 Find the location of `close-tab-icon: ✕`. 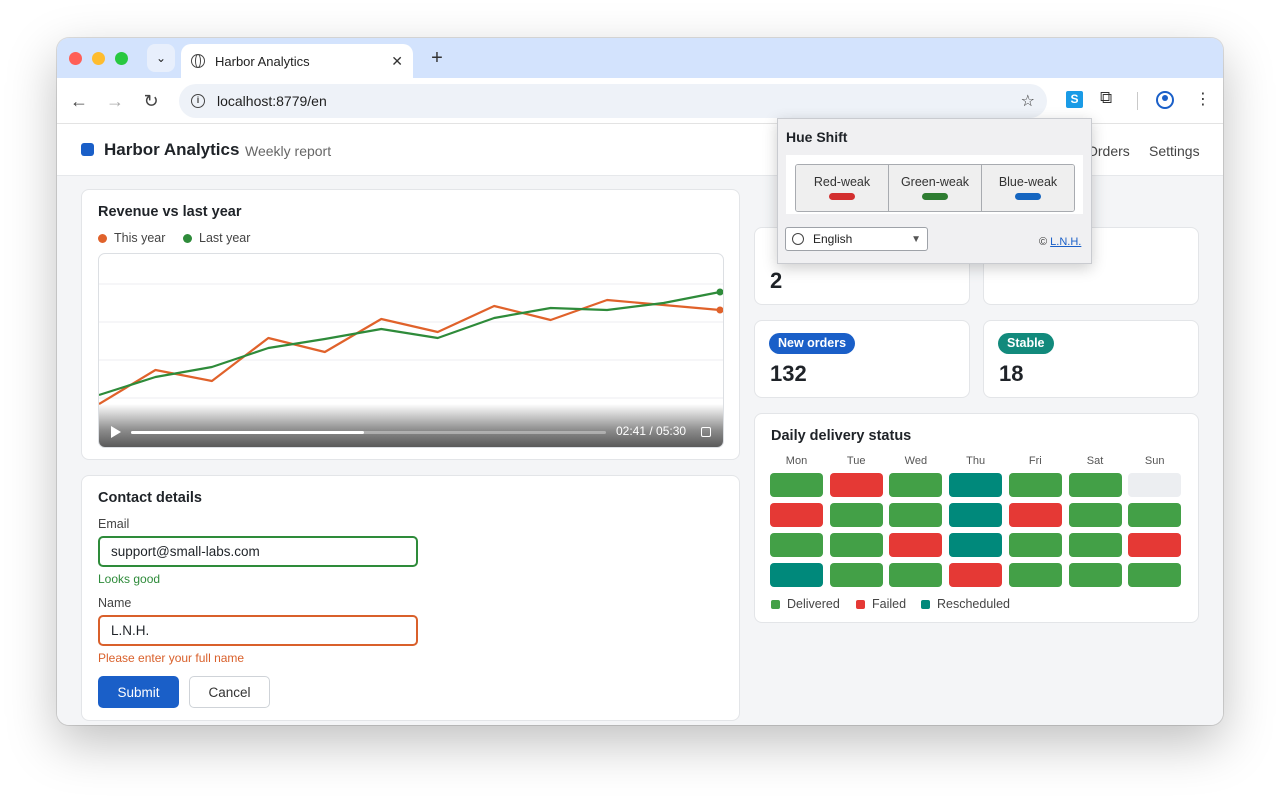

close-tab-icon: ✕ is located at coordinates (397, 61).